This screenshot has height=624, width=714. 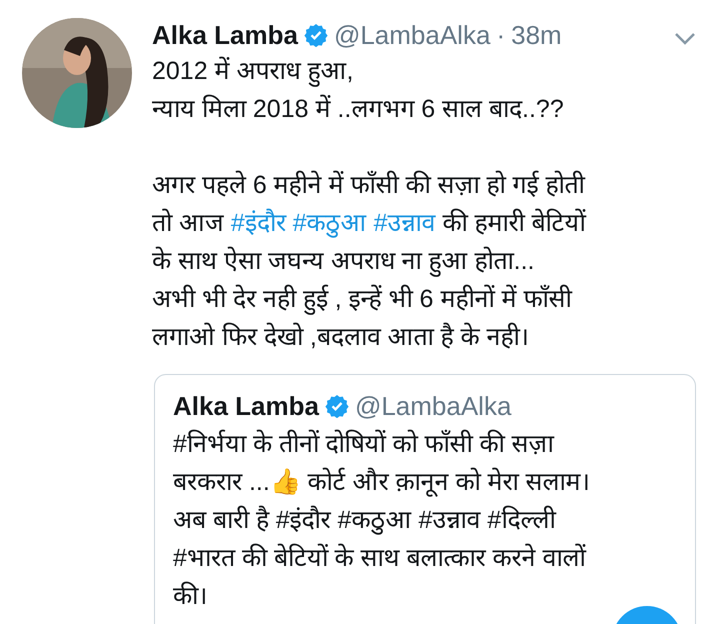 What do you see at coordinates (358, 90) in the screenshot?
I see `tweet-text: 2012 में अपराध हुआ, न्याय मिला 2018 में ..लगभग 6 साल बाद..??` at bounding box center [358, 90].